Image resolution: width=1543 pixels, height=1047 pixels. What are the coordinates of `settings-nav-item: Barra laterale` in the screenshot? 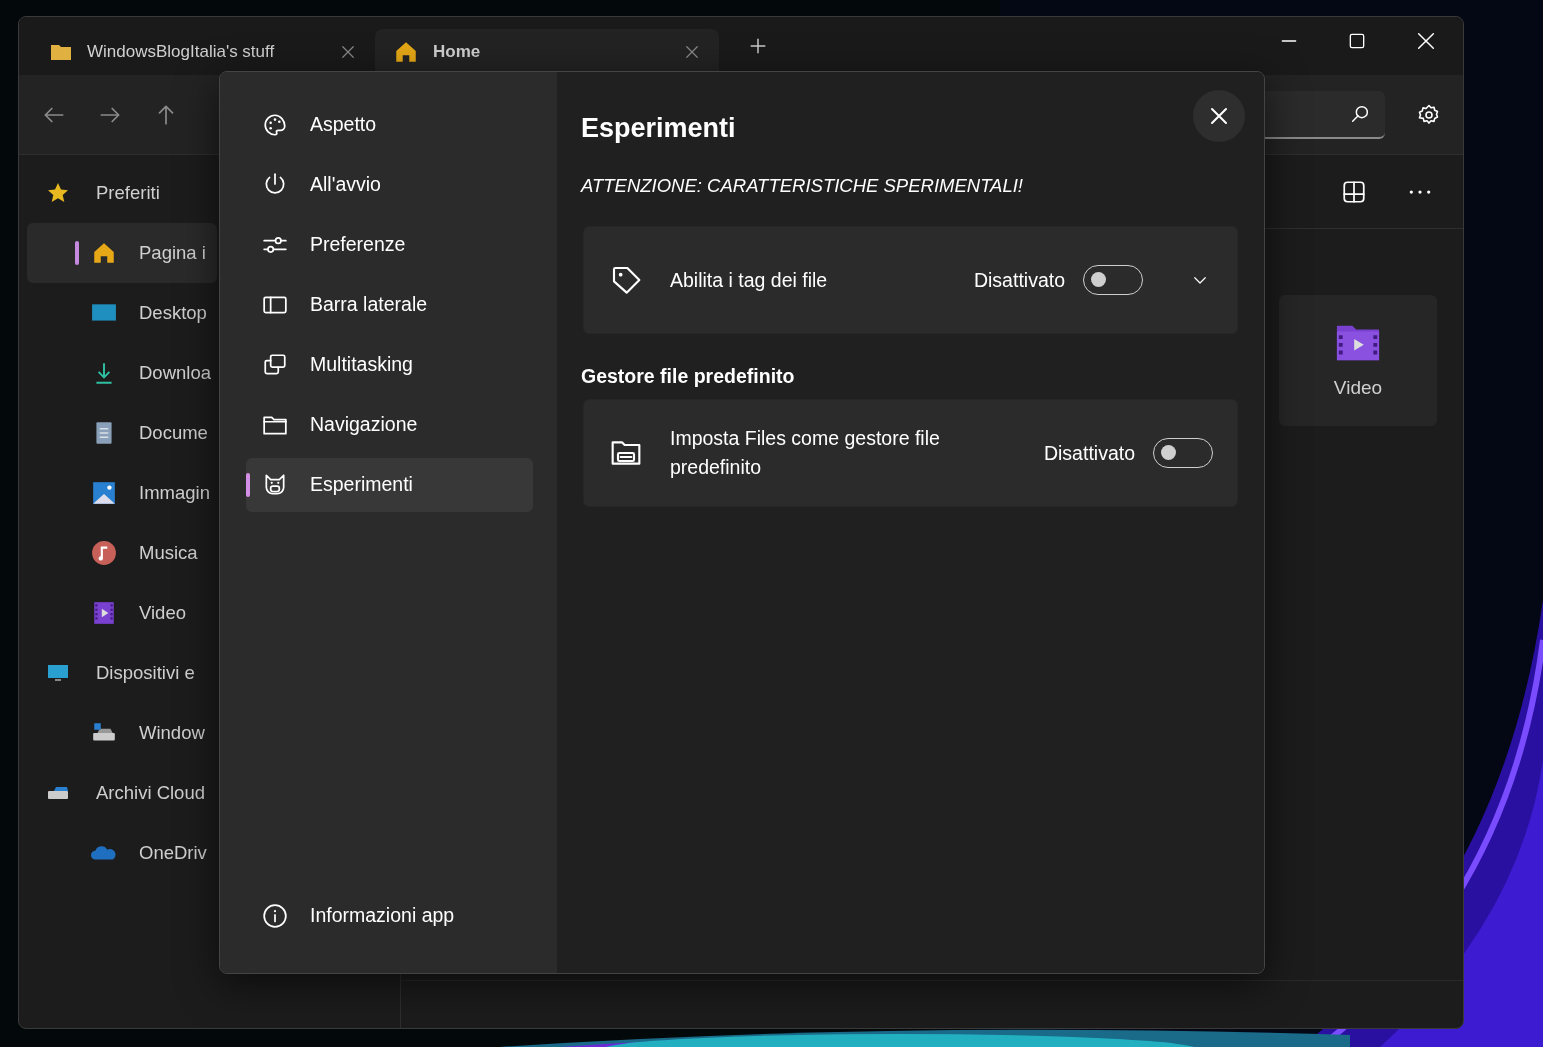 It's located at (389, 305).